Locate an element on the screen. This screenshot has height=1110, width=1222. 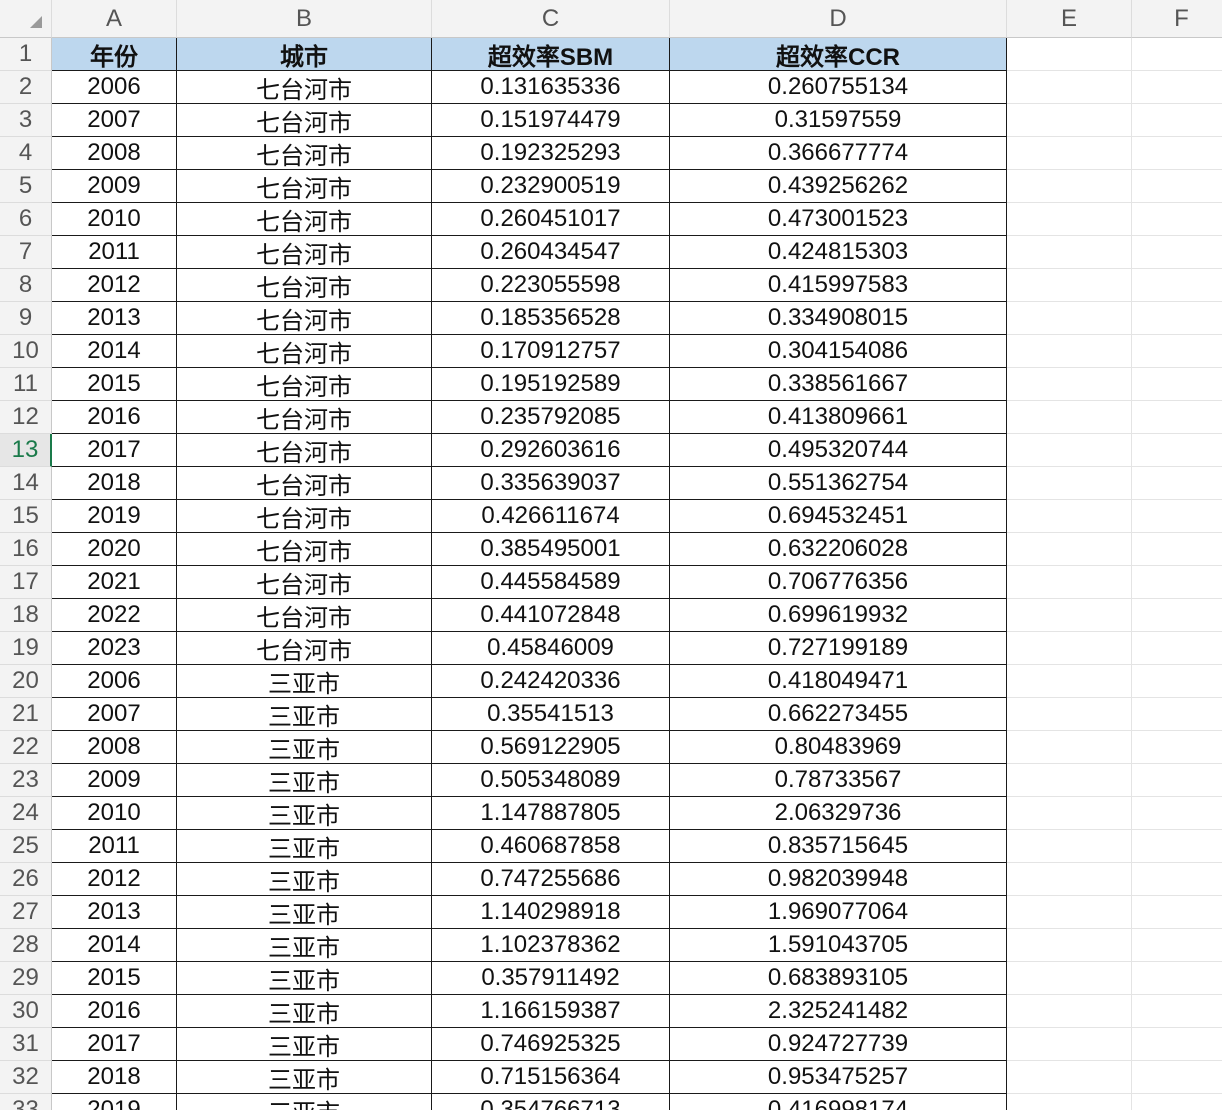
row-header: 14 is located at coordinates (26, 483).